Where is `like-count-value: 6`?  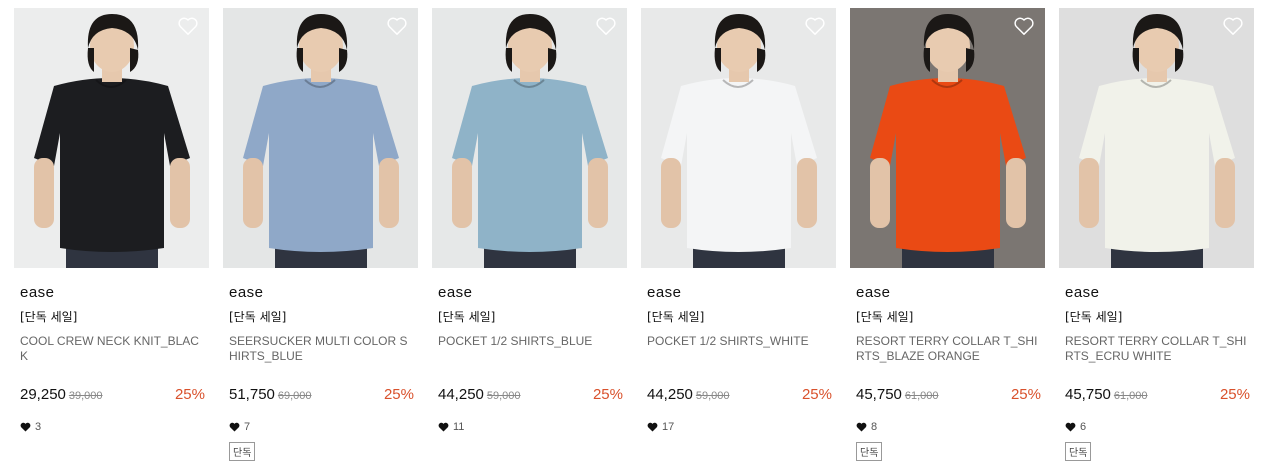
like-count-value: 6 is located at coordinates (1083, 427).